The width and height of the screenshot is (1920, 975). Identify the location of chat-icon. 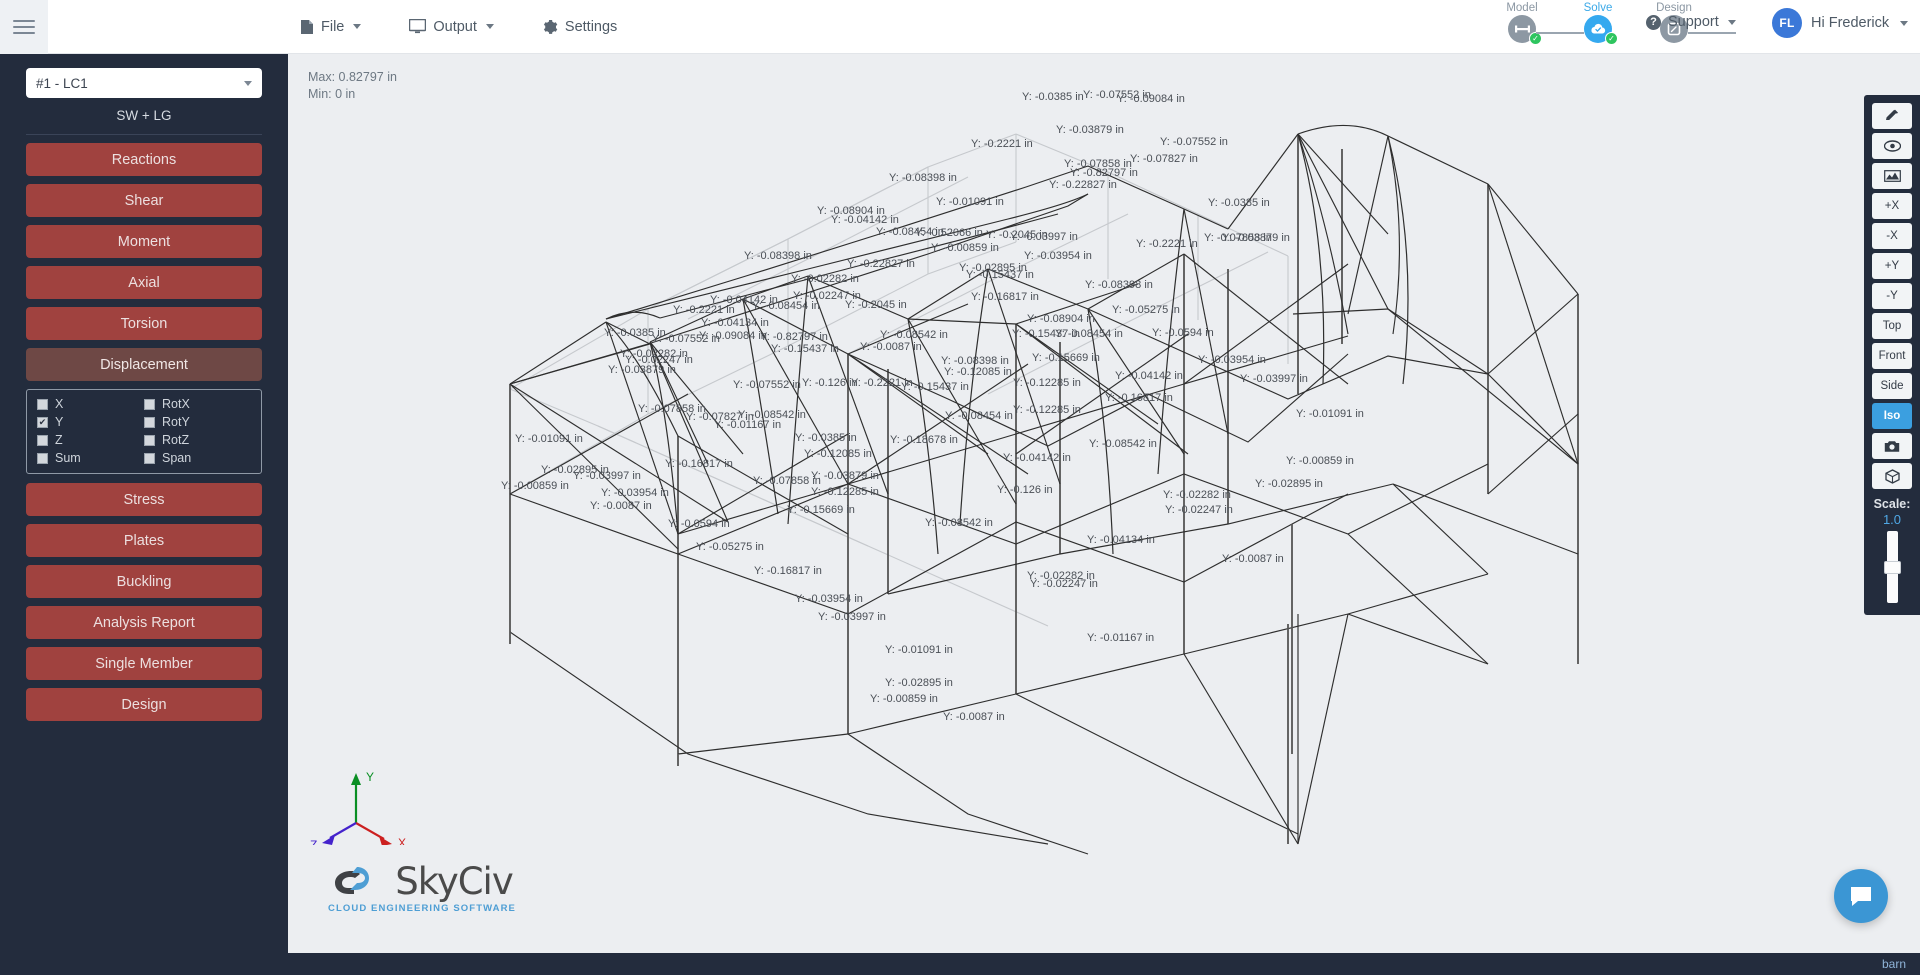
(1861, 896).